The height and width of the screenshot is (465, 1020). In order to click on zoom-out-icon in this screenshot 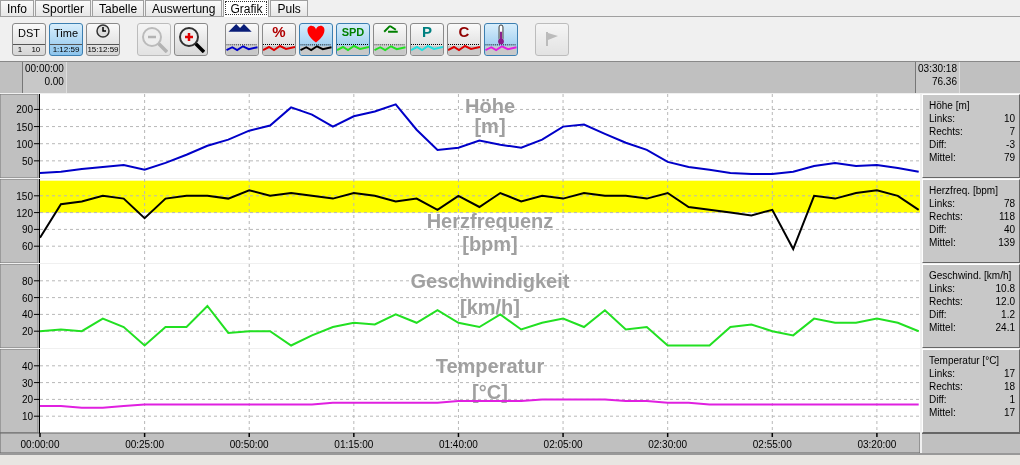, I will do `click(154, 39)`.